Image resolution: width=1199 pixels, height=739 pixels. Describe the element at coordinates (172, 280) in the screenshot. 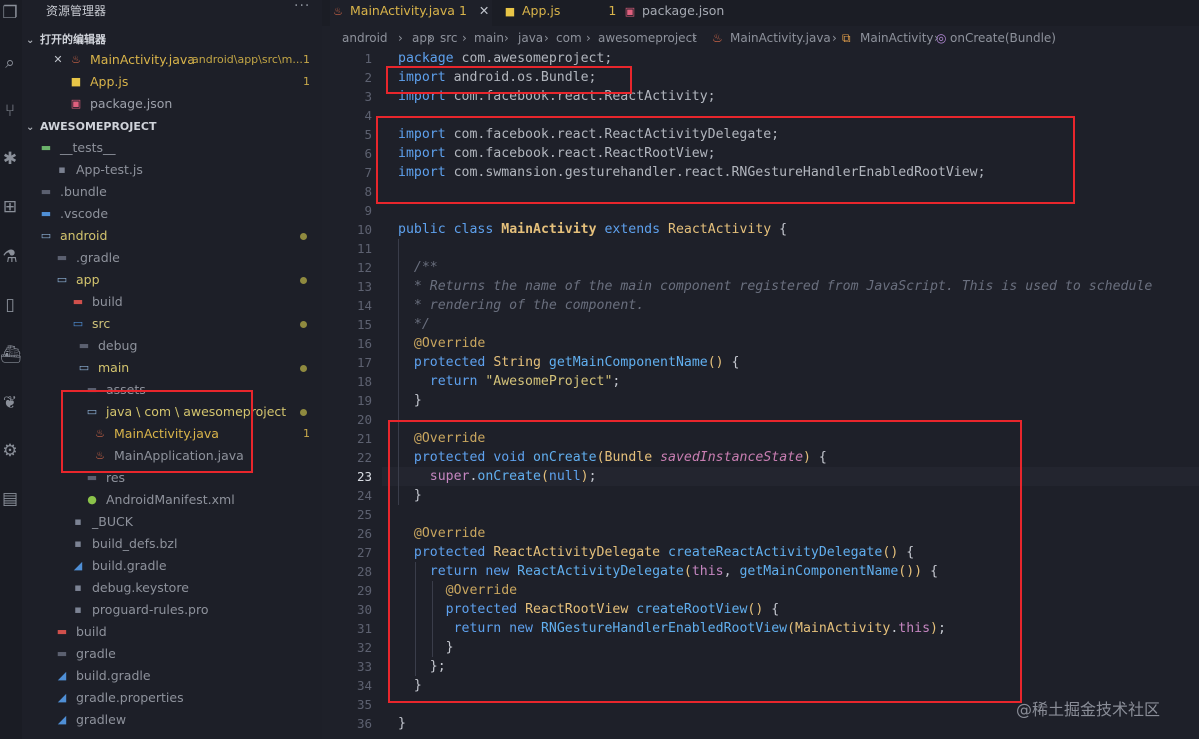

I see `tree-item: ▭ app` at that location.